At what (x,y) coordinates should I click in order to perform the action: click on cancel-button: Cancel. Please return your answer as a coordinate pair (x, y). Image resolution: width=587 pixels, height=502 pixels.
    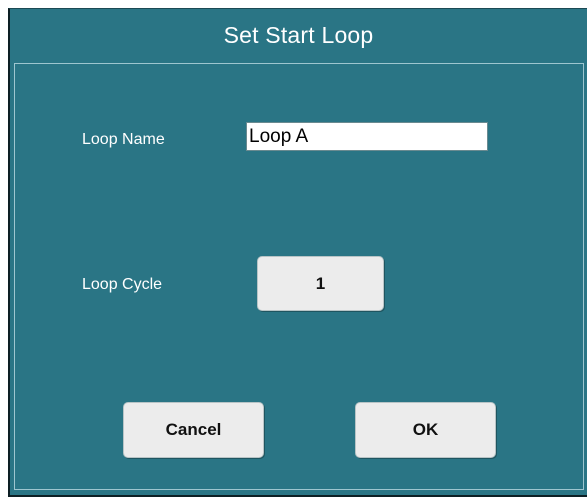
    Looking at the image, I should click on (193, 430).